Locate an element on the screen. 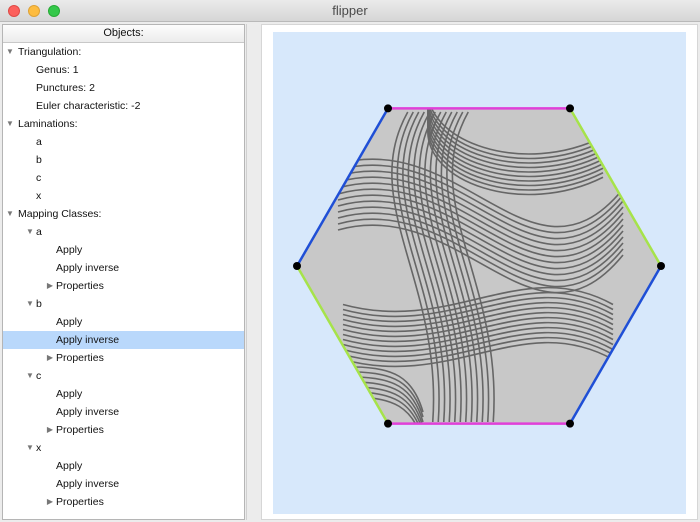 This screenshot has width=700, height=522. tree-row: ▼ b is located at coordinates (123, 304).